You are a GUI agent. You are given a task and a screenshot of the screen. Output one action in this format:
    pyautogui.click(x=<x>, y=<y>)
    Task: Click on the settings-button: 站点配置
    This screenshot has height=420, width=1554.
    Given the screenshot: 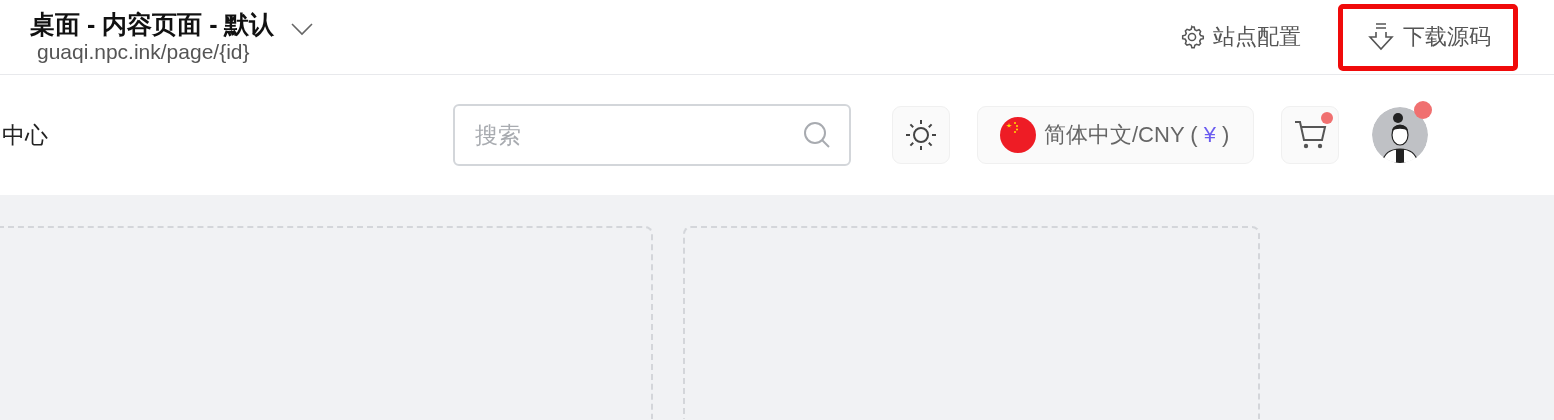 What is the action you would take?
    pyautogui.click(x=1240, y=37)
    